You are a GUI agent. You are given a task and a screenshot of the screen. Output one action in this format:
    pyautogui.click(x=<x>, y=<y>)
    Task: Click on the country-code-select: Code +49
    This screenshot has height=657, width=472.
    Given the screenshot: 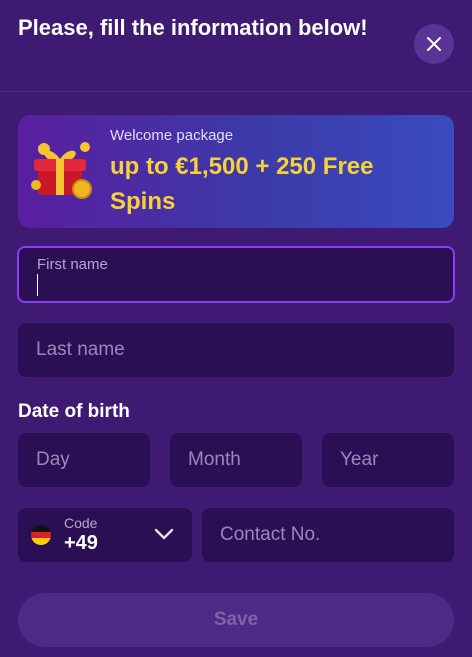 What is the action you would take?
    pyautogui.click(x=105, y=535)
    